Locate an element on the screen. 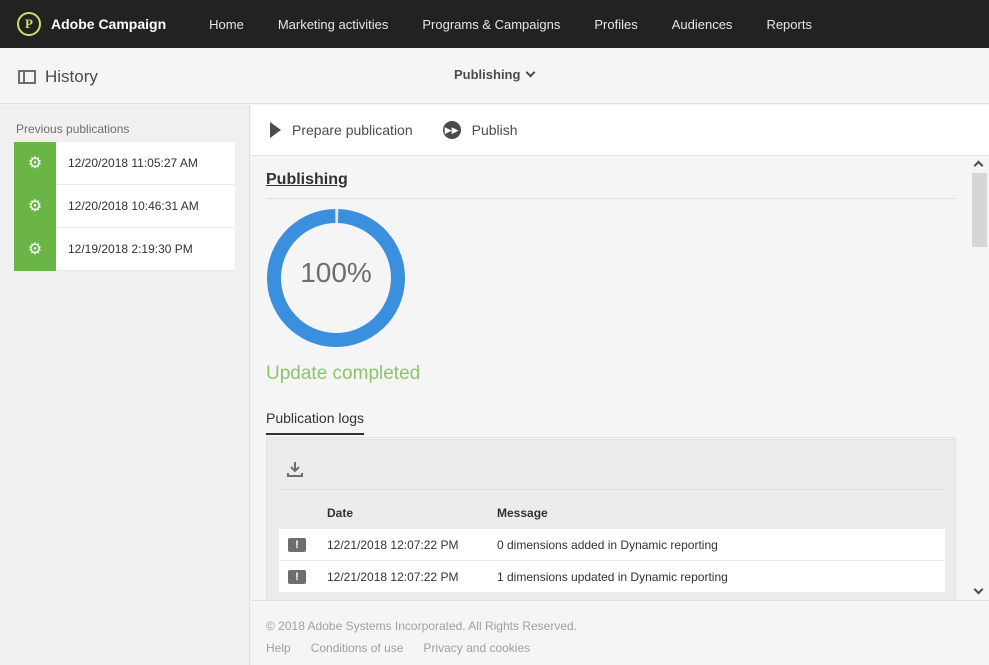 Image resolution: width=989 pixels, height=665 pixels. publication-date: 12/20/2018 10:46:31 AM is located at coordinates (133, 206).